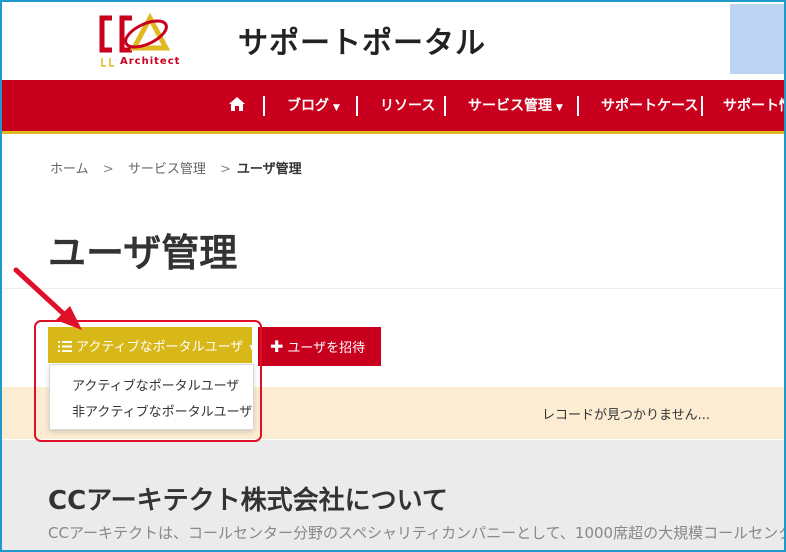  Describe the element at coordinates (237, 106) in the screenshot. I see `home-icon` at that location.